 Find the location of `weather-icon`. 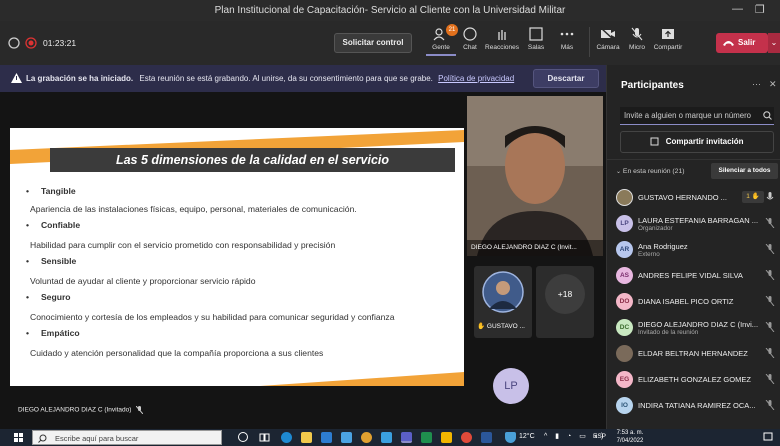

weather-icon is located at coordinates (510, 437).